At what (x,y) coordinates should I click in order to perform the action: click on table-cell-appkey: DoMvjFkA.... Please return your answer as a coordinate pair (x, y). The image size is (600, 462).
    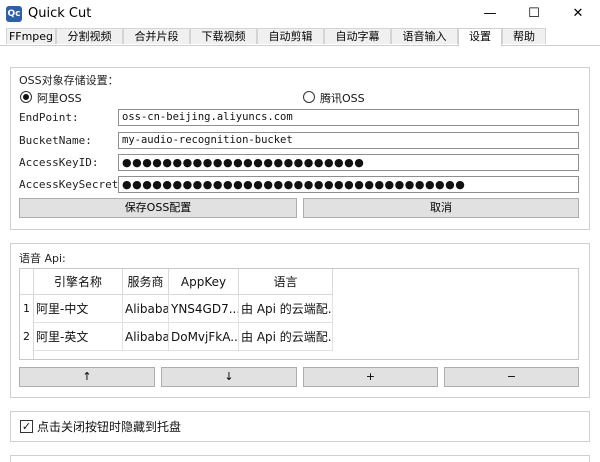
    Looking at the image, I should click on (204, 337).